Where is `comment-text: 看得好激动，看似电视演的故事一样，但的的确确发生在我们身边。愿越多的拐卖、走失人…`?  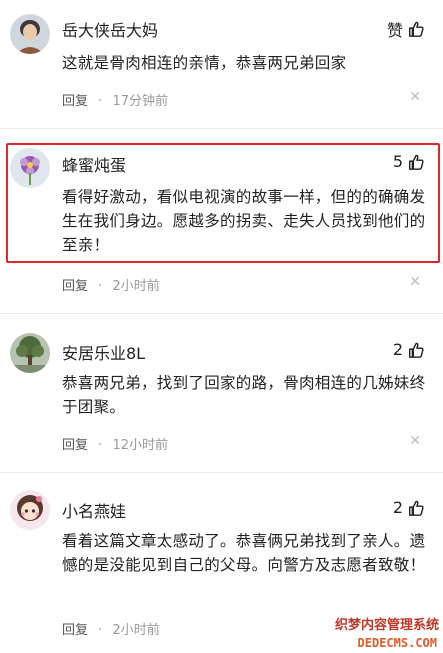 comment-text: 看得好激动，看似电视演的故事一样，但的的确确发生在我们身边。愿越多的拐卖、走失人… is located at coordinates (244, 221).